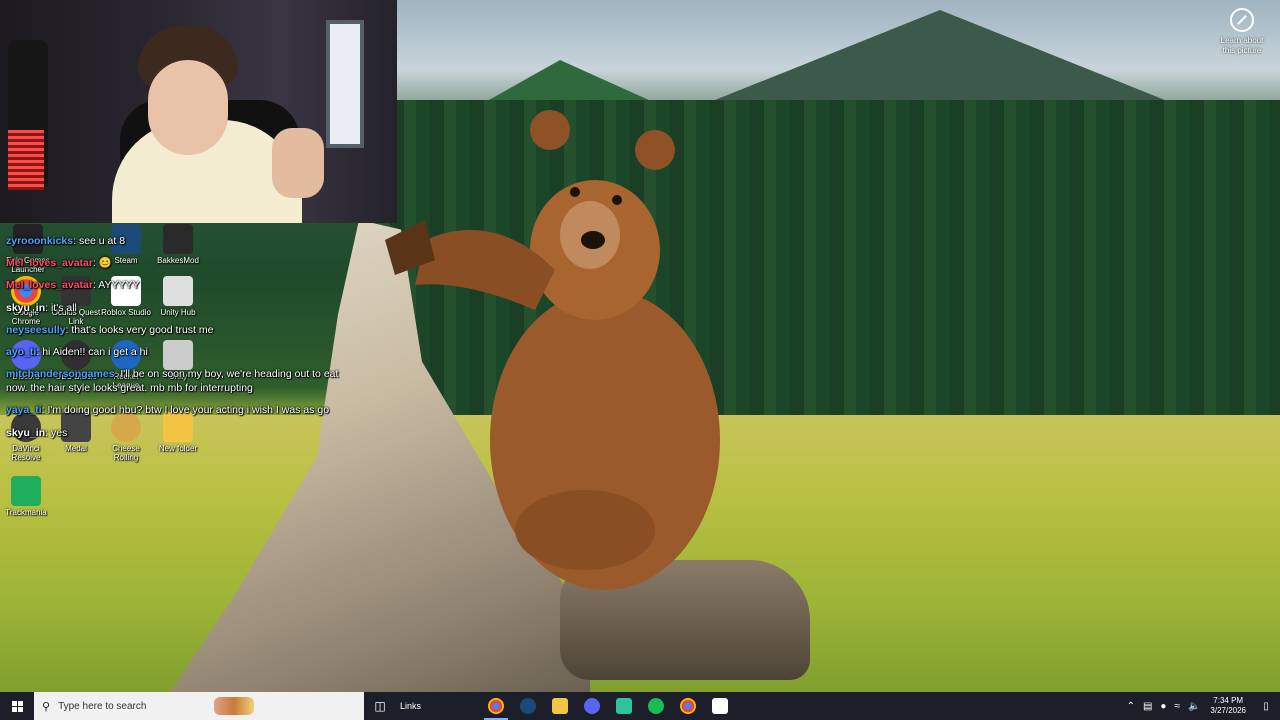 The width and height of the screenshot is (1280, 720). Describe the element at coordinates (186, 308) in the screenshot. I see `chat-message: skyu_in: it's all` at that location.